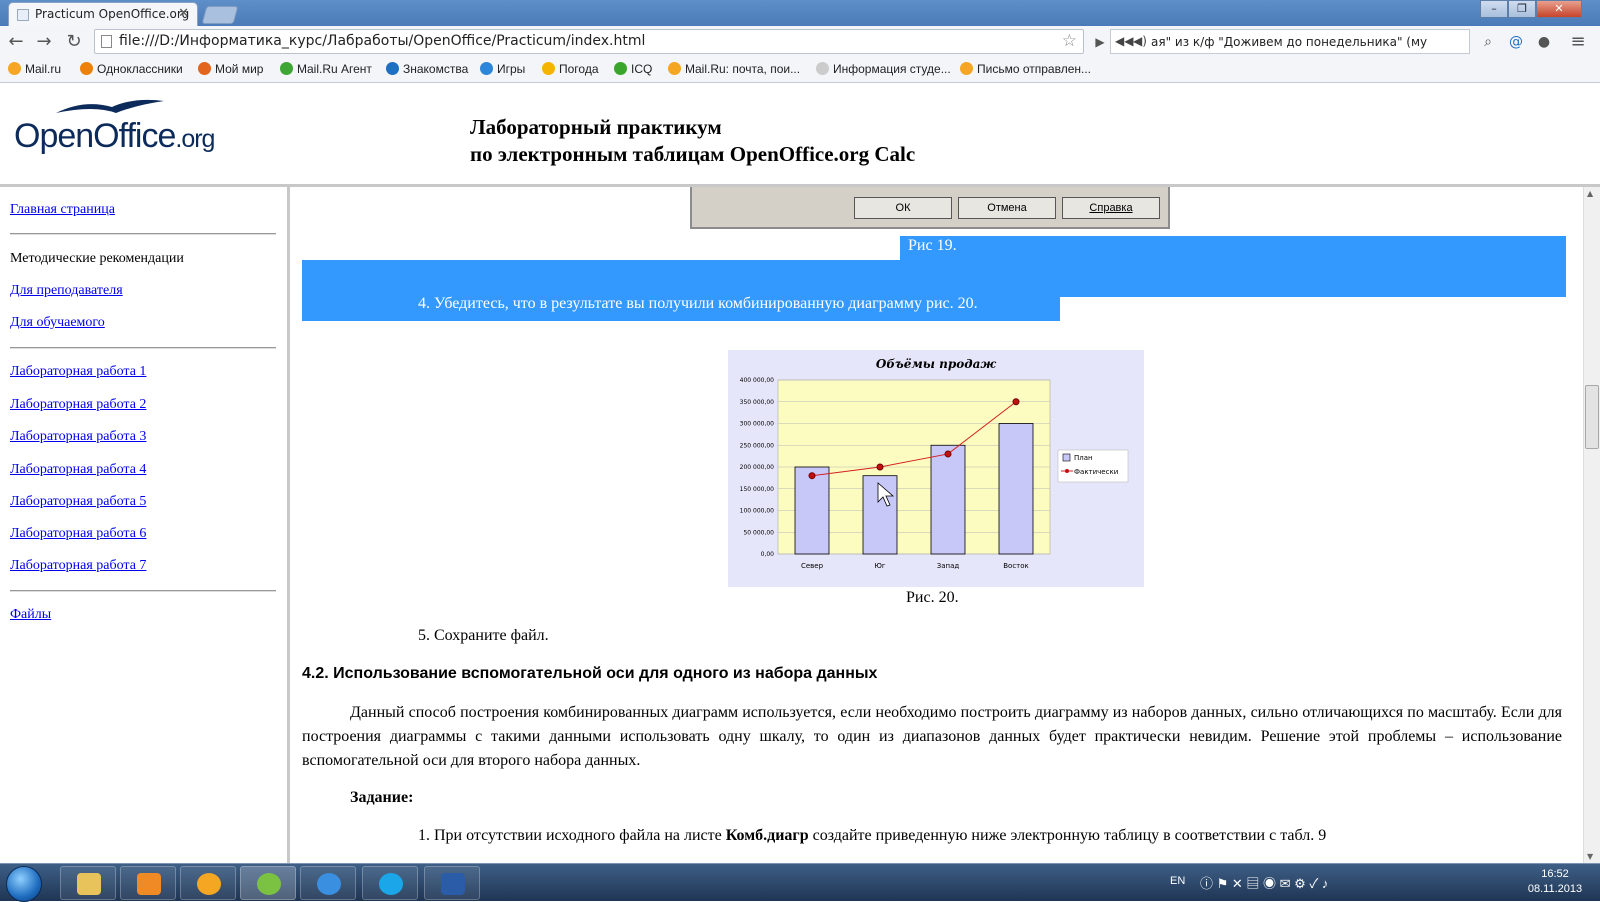 The height and width of the screenshot is (902, 1600). I want to click on folder-icon, so click(89, 884).